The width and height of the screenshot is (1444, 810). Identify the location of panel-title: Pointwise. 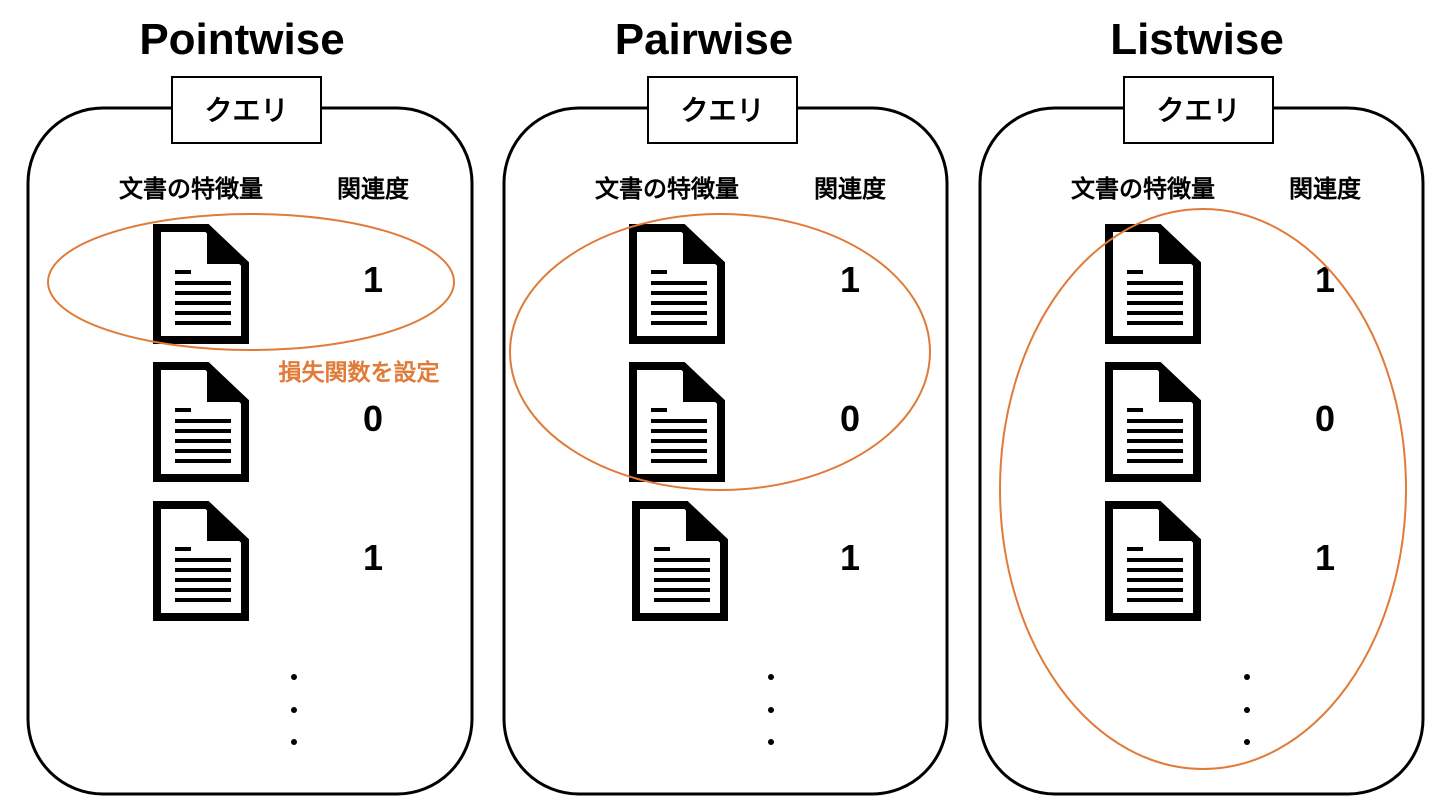
(241, 39).